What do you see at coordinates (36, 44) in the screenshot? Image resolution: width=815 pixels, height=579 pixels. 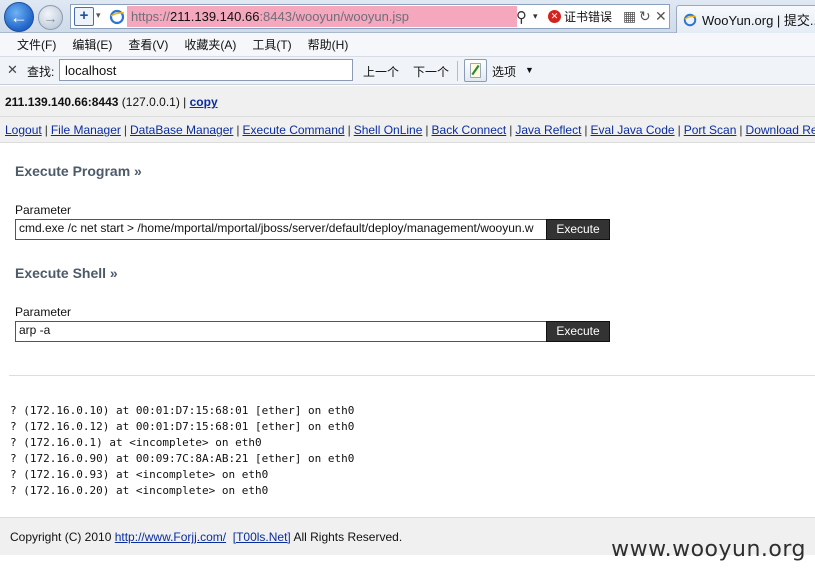 I see `menu-file: 文件(F)` at bounding box center [36, 44].